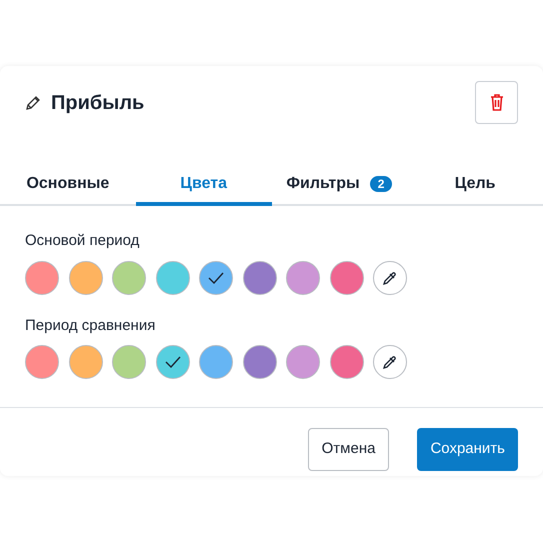 Image resolution: width=543 pixels, height=543 pixels. I want to click on section-label: Основой период, so click(82, 241).